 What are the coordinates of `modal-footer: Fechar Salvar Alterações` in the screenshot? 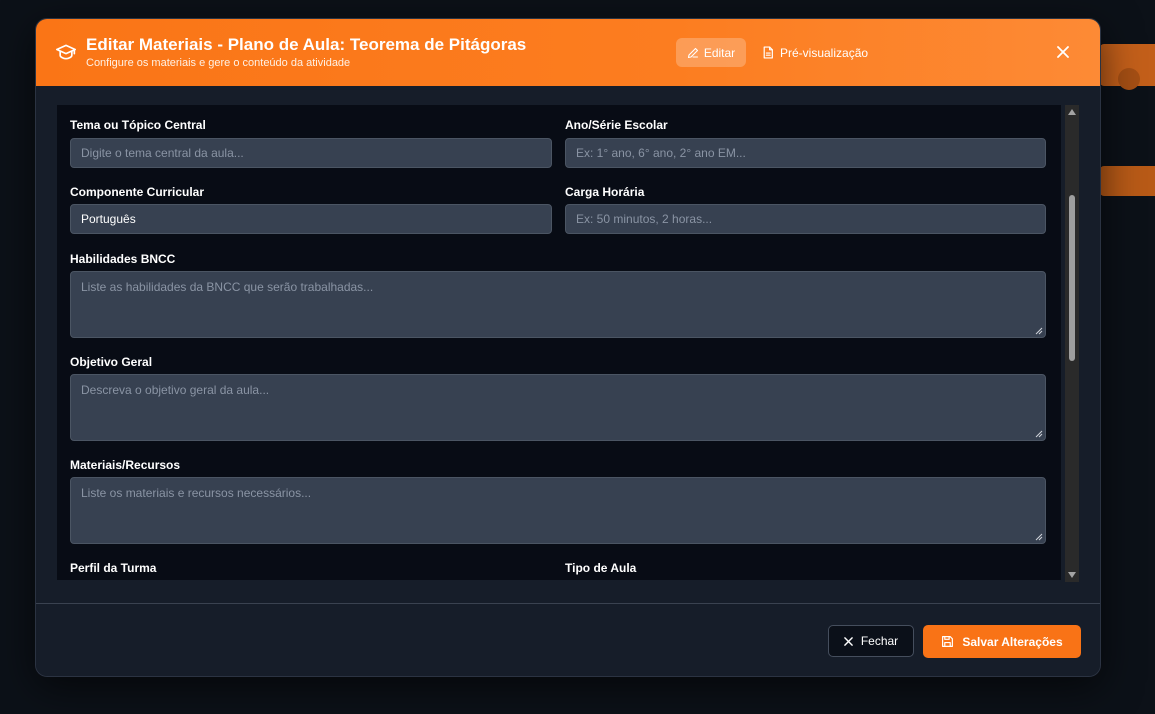 It's located at (568, 639).